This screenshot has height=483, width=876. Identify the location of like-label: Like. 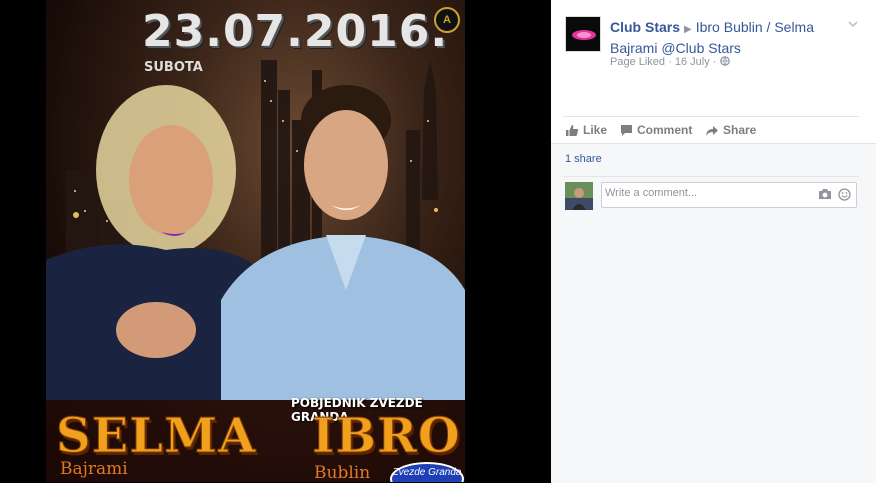
(595, 130).